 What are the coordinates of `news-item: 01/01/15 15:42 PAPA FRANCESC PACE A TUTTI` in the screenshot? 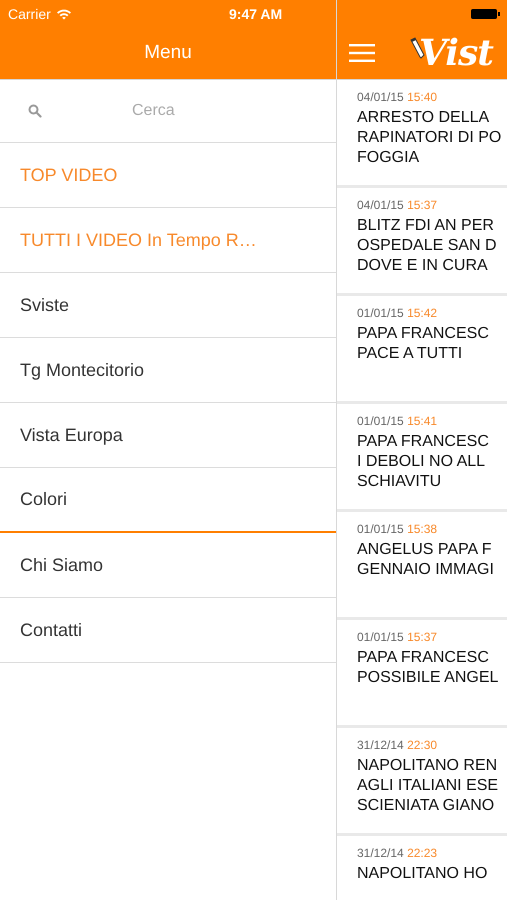 It's located at (422, 350).